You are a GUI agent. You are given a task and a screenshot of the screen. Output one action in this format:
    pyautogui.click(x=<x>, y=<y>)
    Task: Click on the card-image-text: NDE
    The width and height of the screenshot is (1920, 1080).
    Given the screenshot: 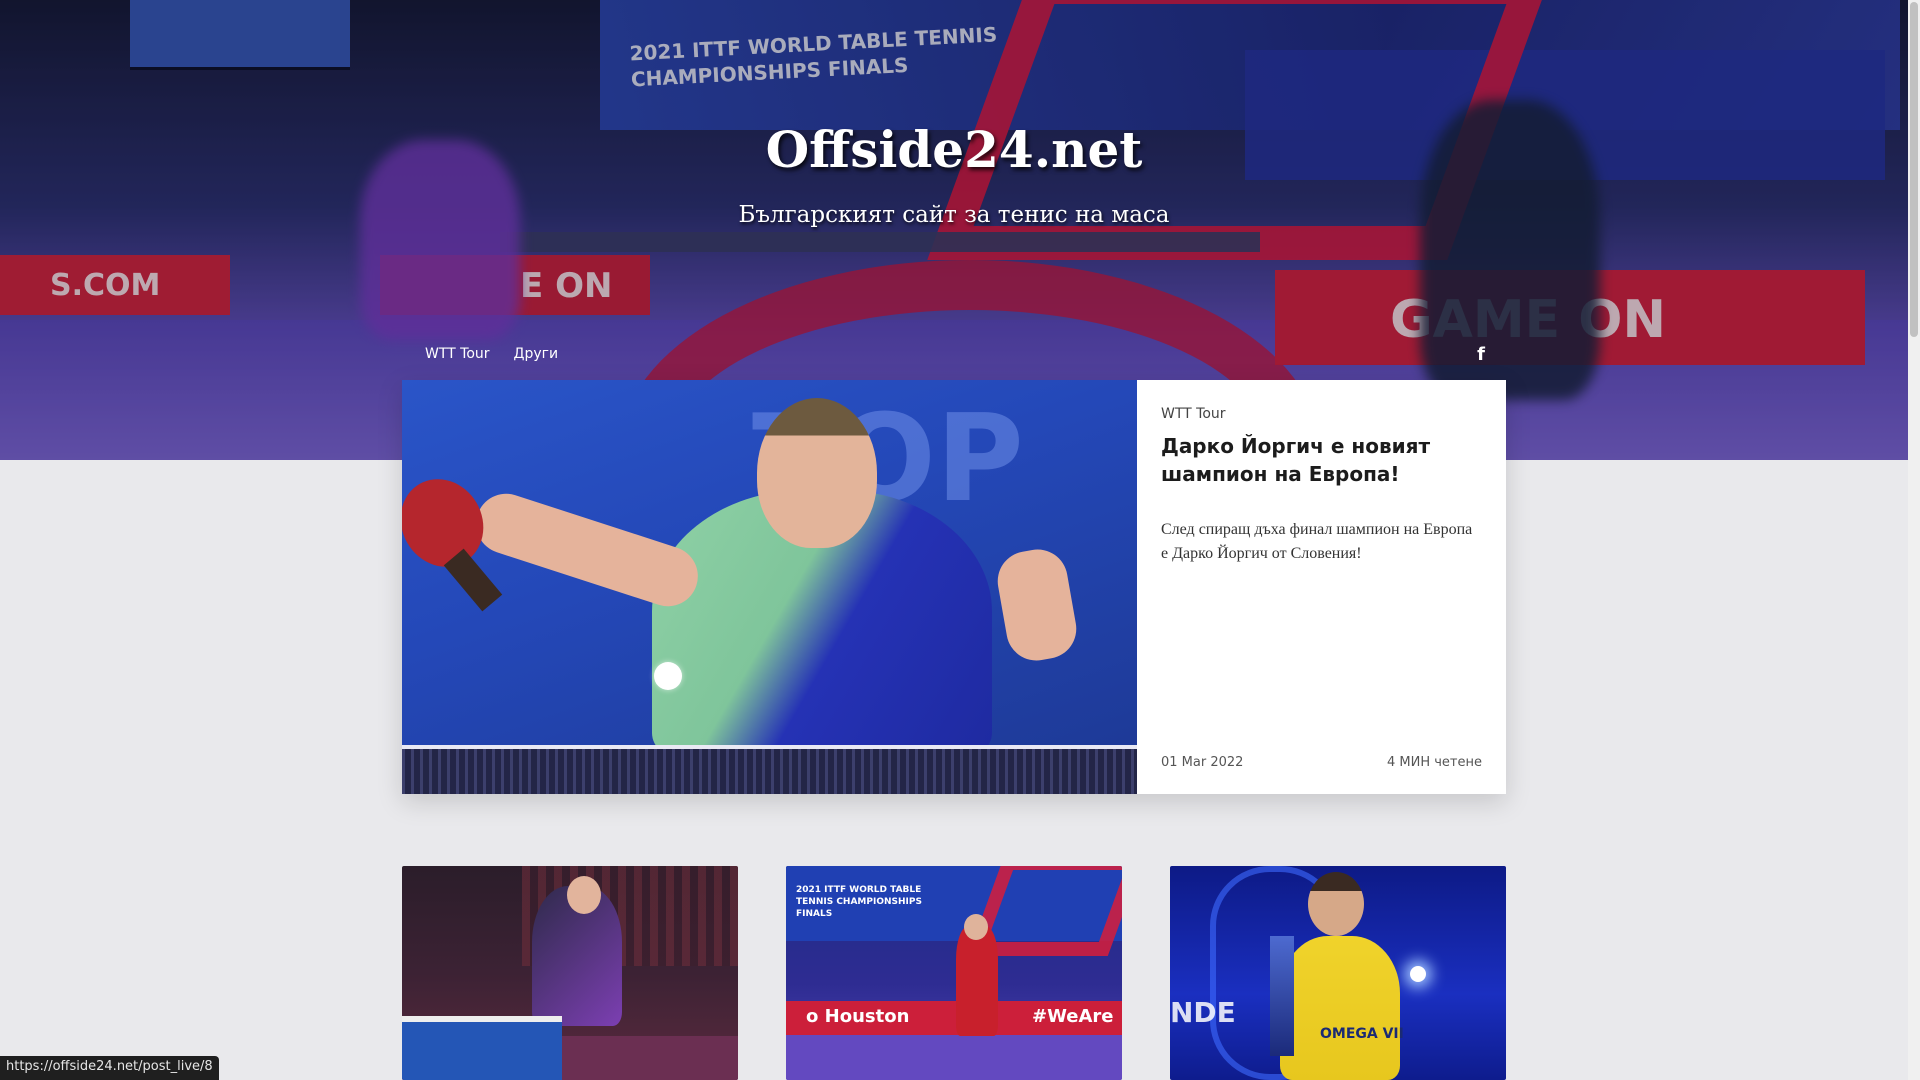 What is the action you would take?
    pyautogui.click(x=1203, y=1012)
    